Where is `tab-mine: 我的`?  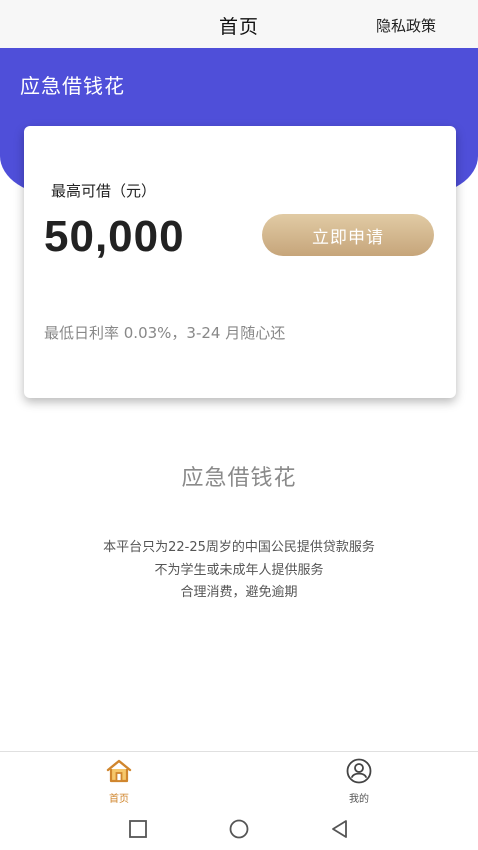 tab-mine: 我的 is located at coordinates (359, 781).